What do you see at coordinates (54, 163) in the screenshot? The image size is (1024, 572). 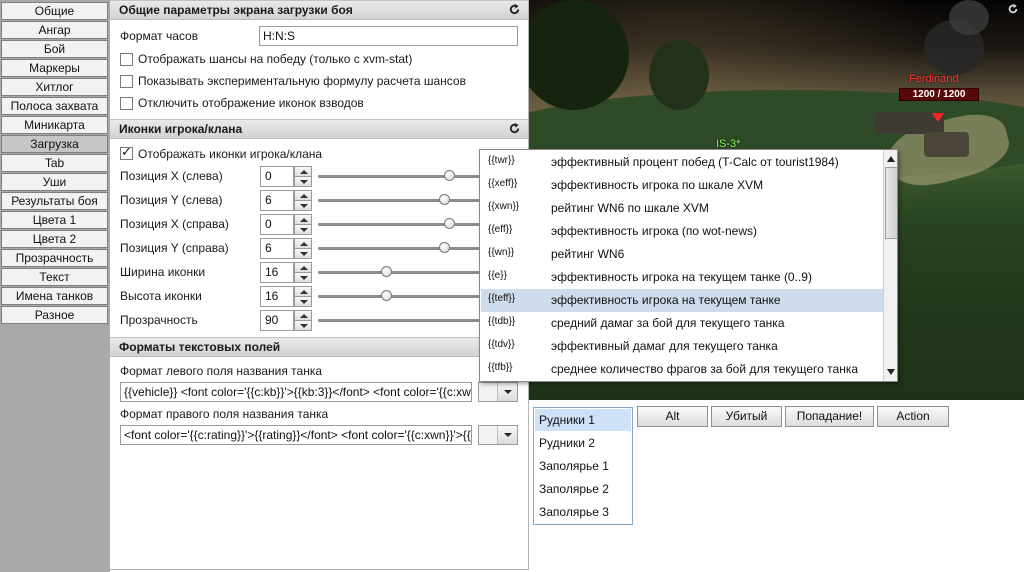 I see `tab-item: Tab` at bounding box center [54, 163].